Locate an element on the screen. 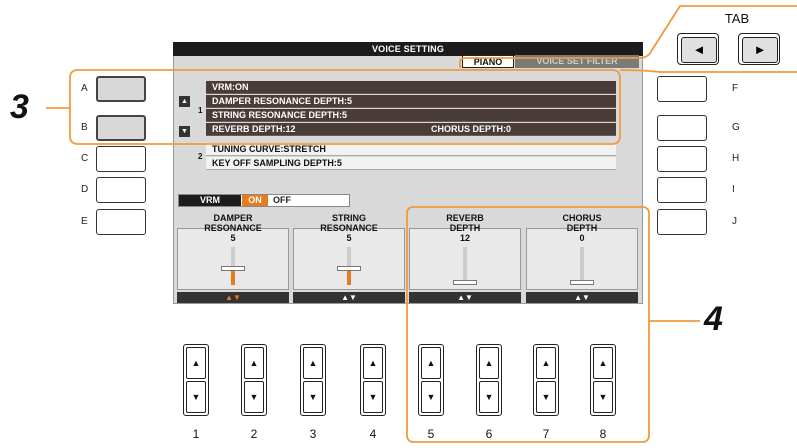 The width and height of the screenshot is (797, 448). tab-callout-top is located at coordinates (628, 36).